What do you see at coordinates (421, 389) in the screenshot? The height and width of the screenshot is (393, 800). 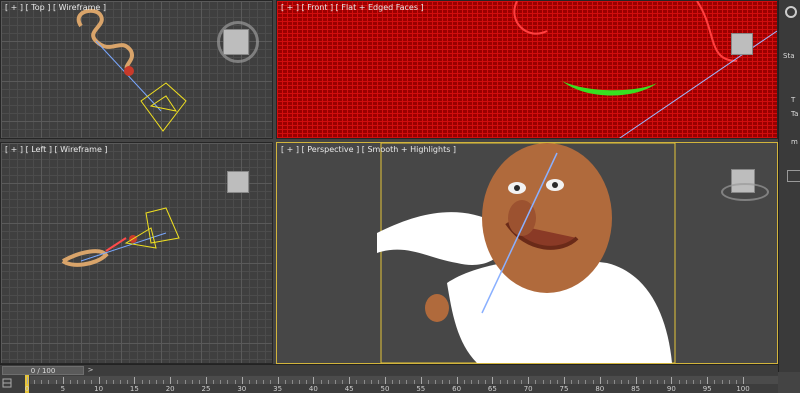 I see `frame-tick-label: 55` at bounding box center [421, 389].